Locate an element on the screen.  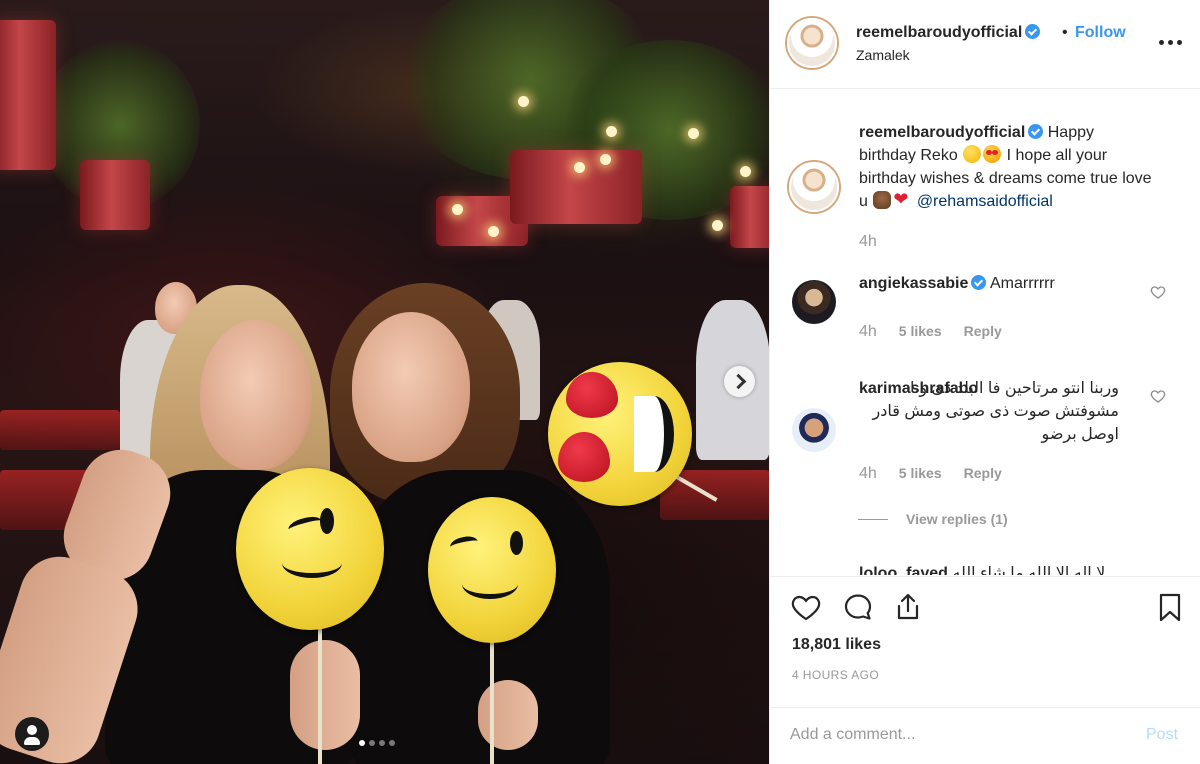
person-right-face is located at coordinates (411, 387).